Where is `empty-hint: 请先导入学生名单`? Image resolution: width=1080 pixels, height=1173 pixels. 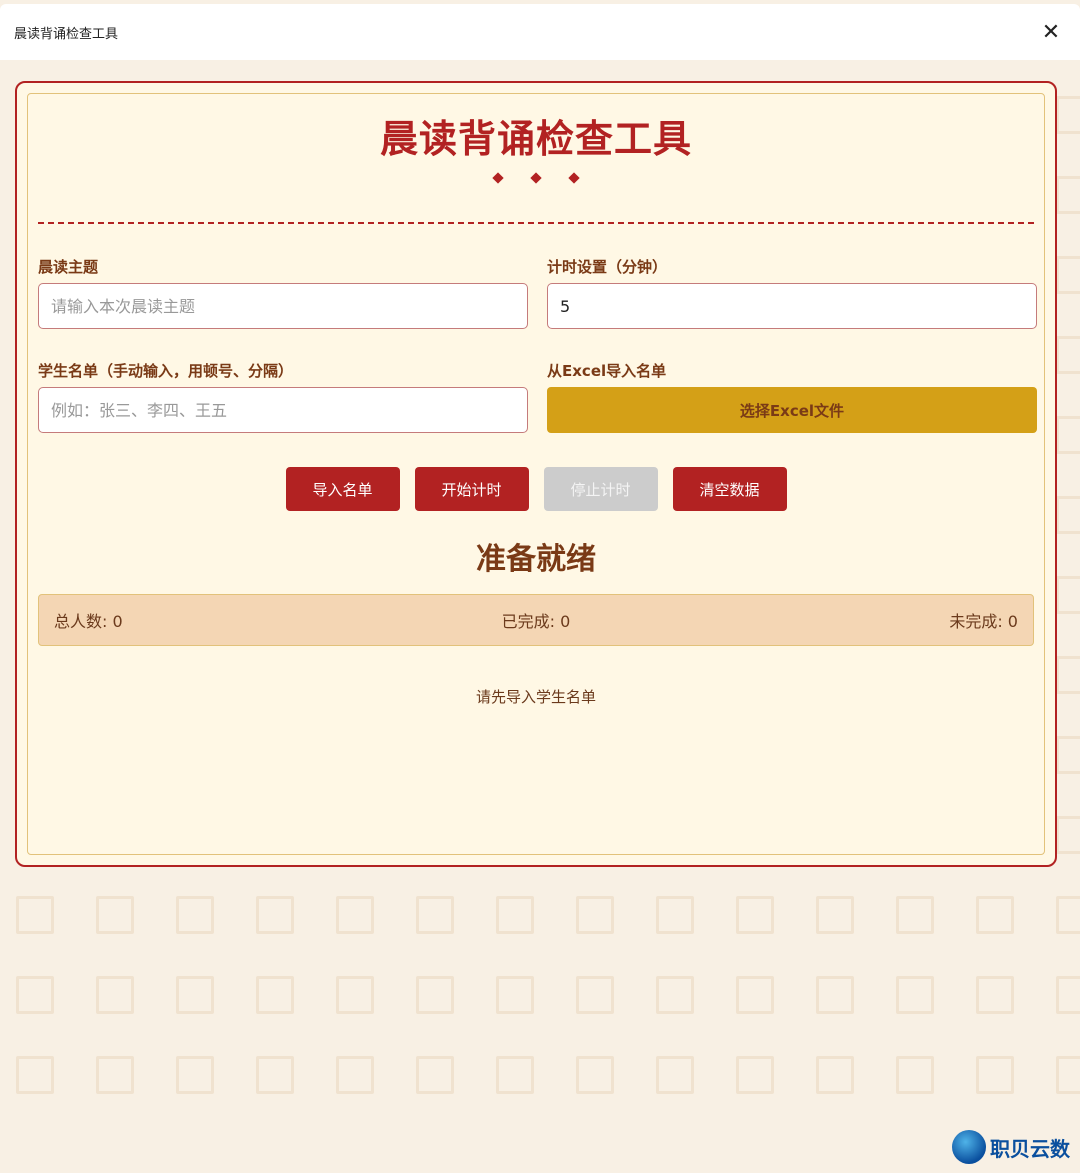
empty-hint: 请先导入学生名单 is located at coordinates (535, 697).